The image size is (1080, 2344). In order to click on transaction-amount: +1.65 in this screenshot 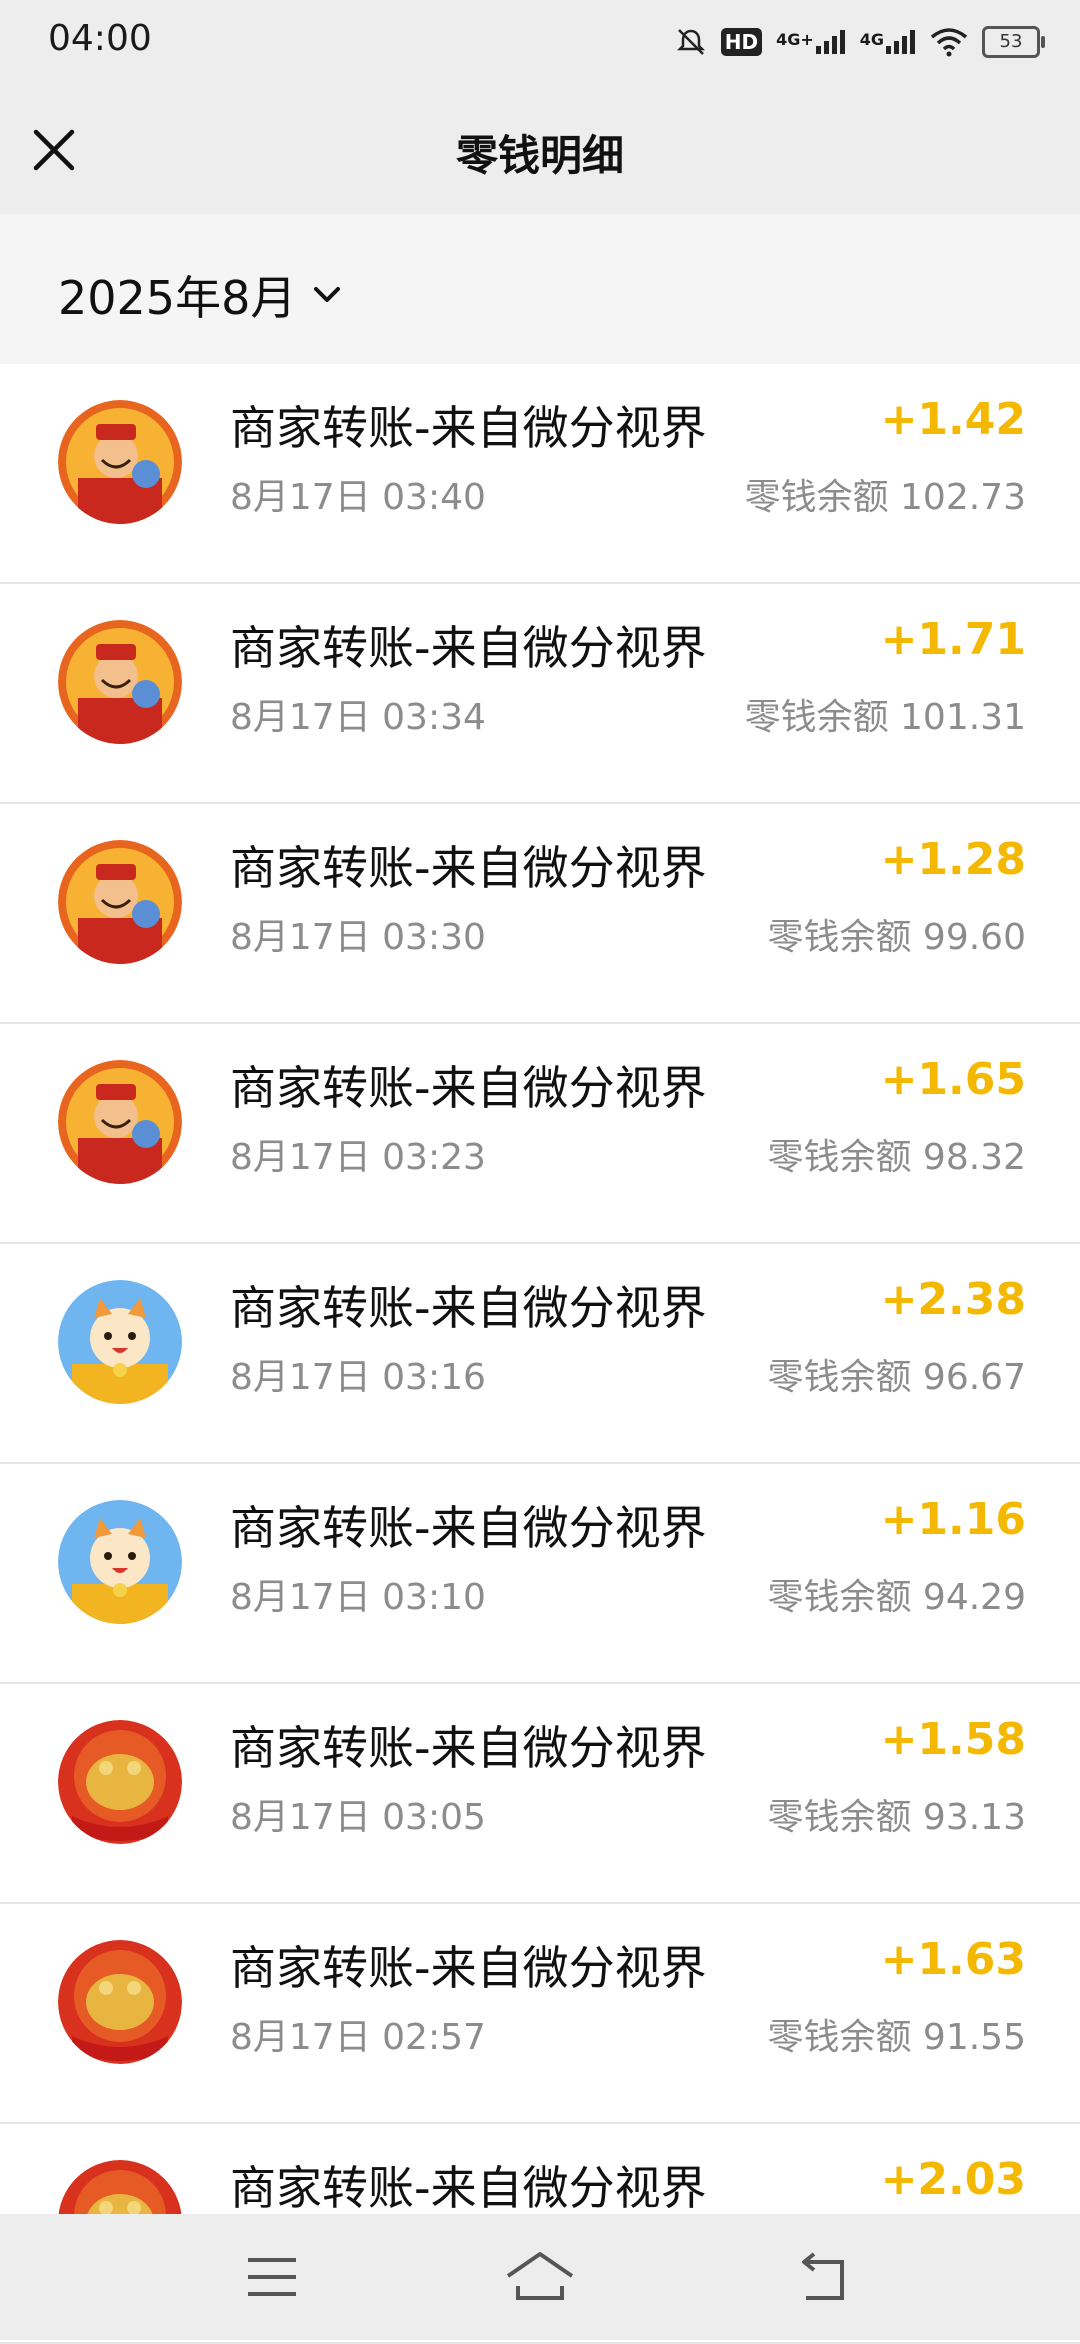, I will do `click(953, 1079)`.